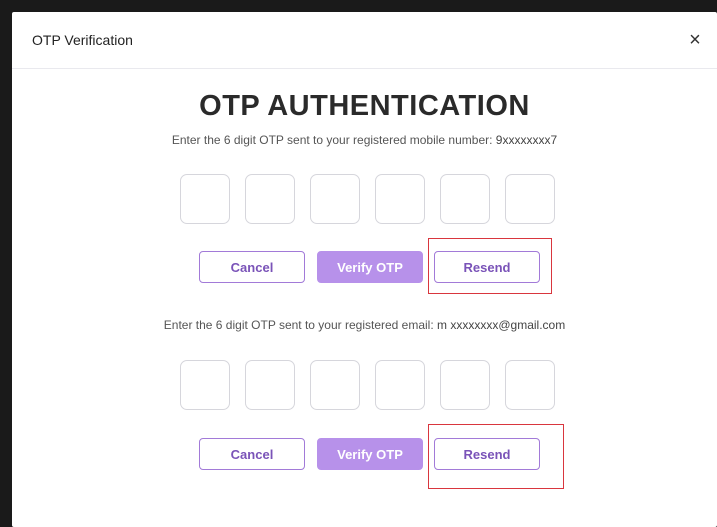 The height and width of the screenshot is (527, 717). Describe the element at coordinates (526, 140) in the screenshot. I see `masked-mobile-number: 9xxxxxxxx7` at that location.